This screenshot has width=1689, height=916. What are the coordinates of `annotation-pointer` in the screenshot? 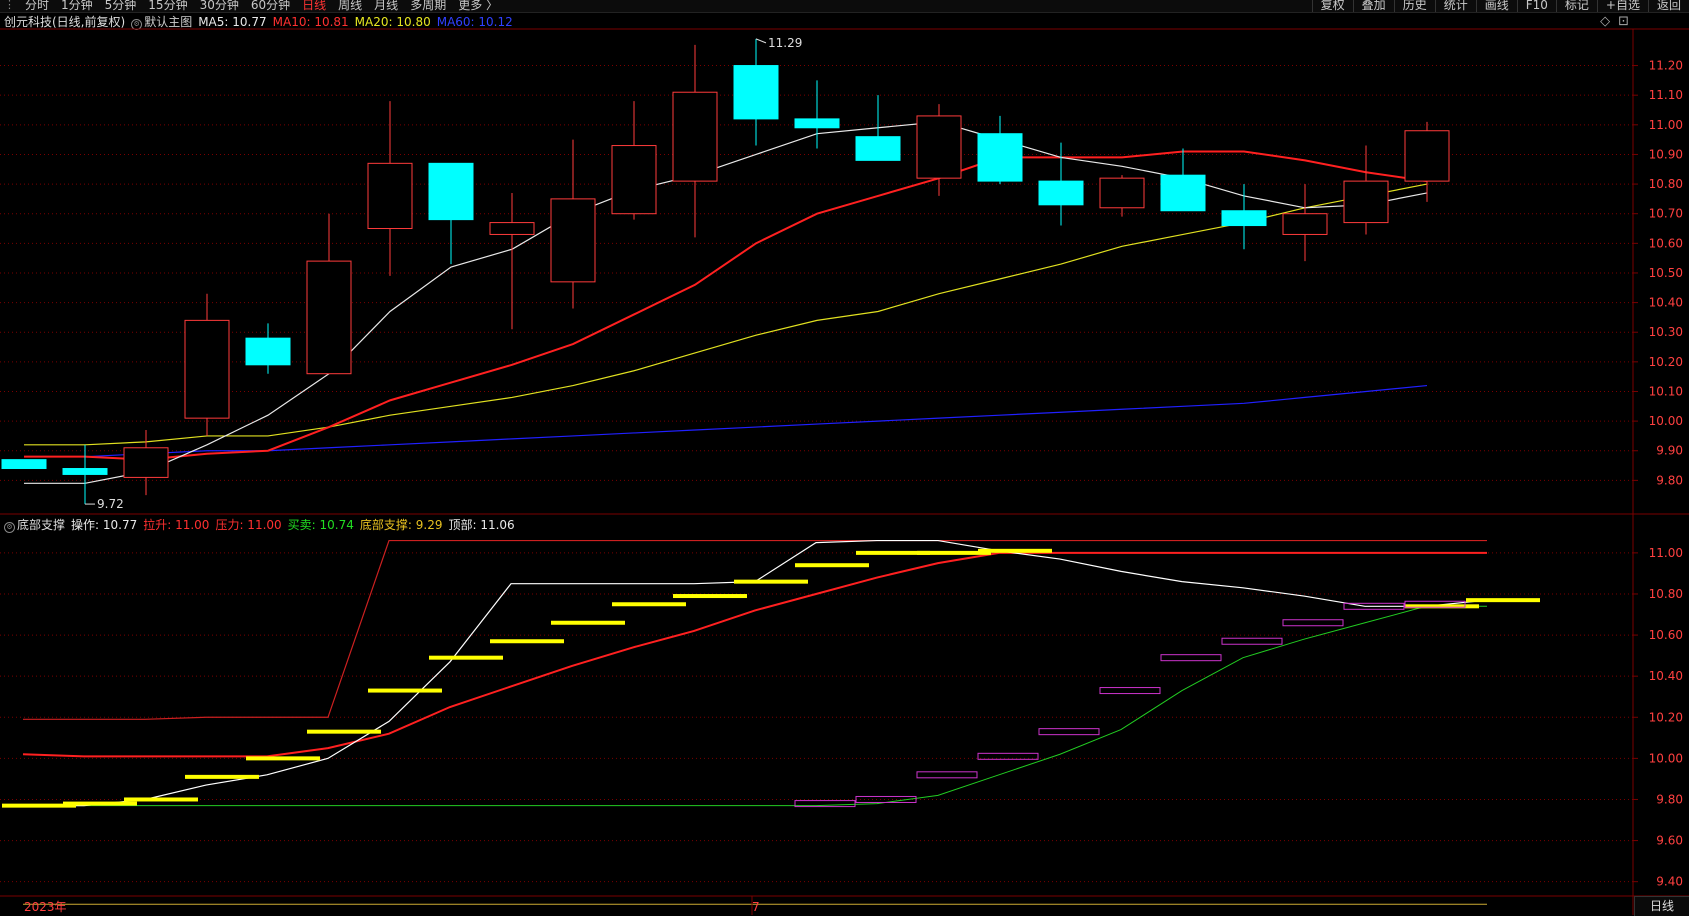 It's located at (761, 41).